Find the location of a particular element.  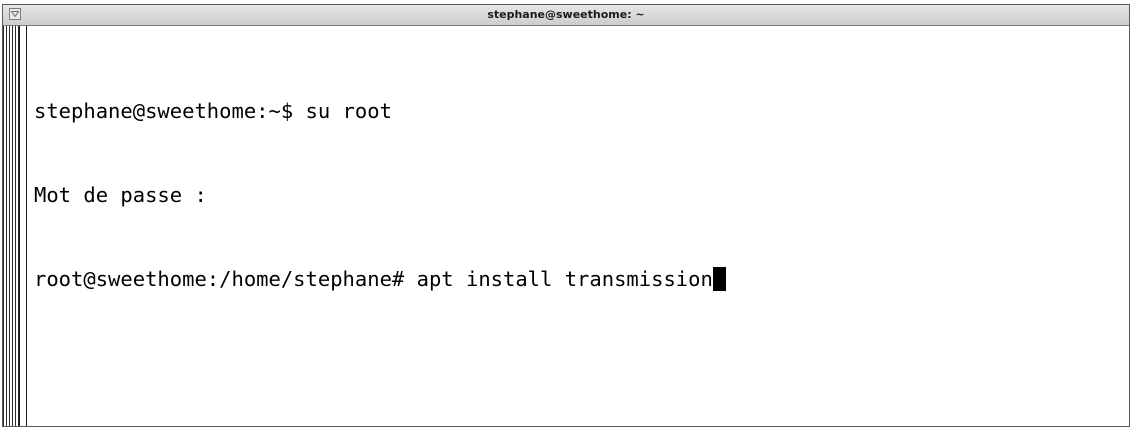

window-titlebar: stephane@sweethome: ~ is located at coordinates (566, 15).